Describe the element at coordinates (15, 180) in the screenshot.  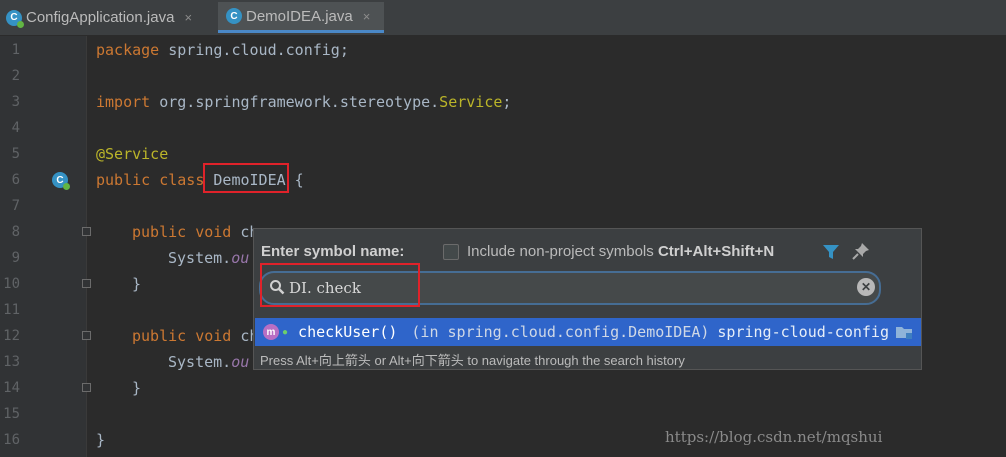
I see `line-number: 6` at that location.